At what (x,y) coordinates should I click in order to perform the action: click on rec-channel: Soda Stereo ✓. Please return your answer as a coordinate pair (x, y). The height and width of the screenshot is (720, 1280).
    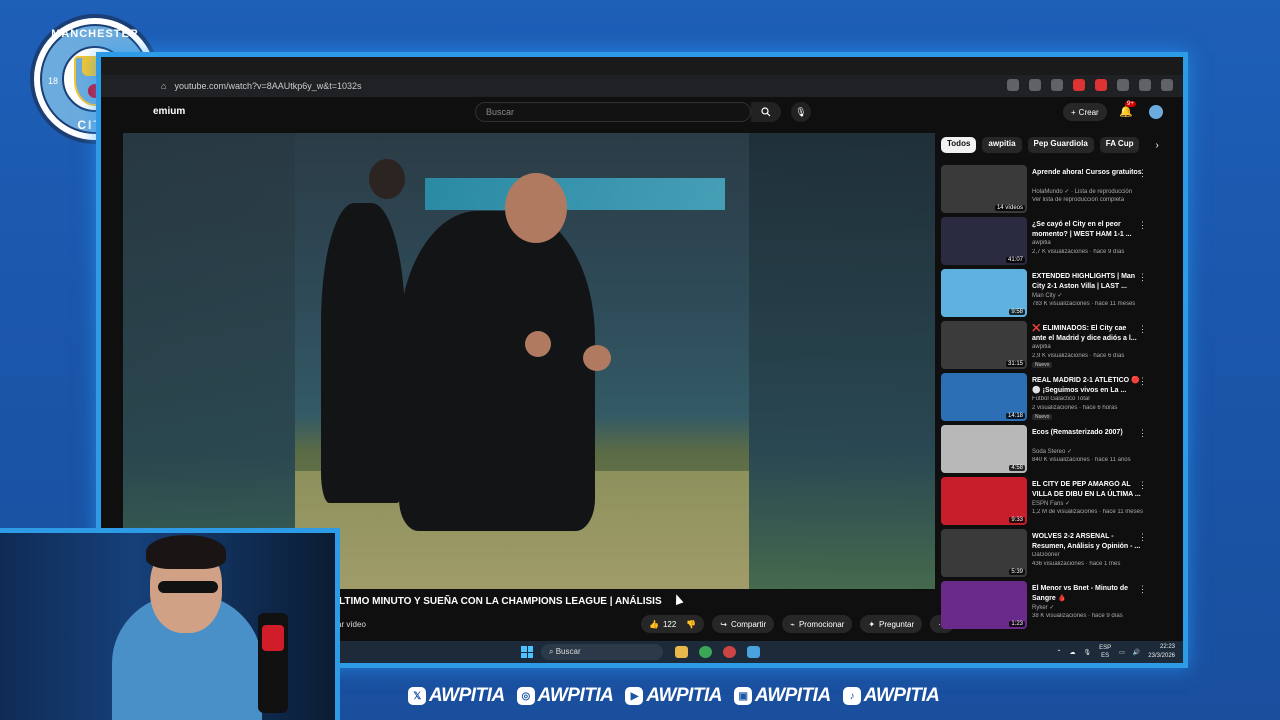
    Looking at the image, I should click on (1052, 452).